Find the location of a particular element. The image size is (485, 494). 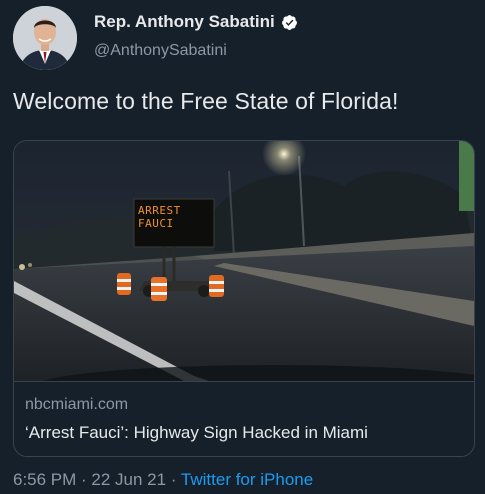

card-domain: nbcmiami.com is located at coordinates (77, 404).